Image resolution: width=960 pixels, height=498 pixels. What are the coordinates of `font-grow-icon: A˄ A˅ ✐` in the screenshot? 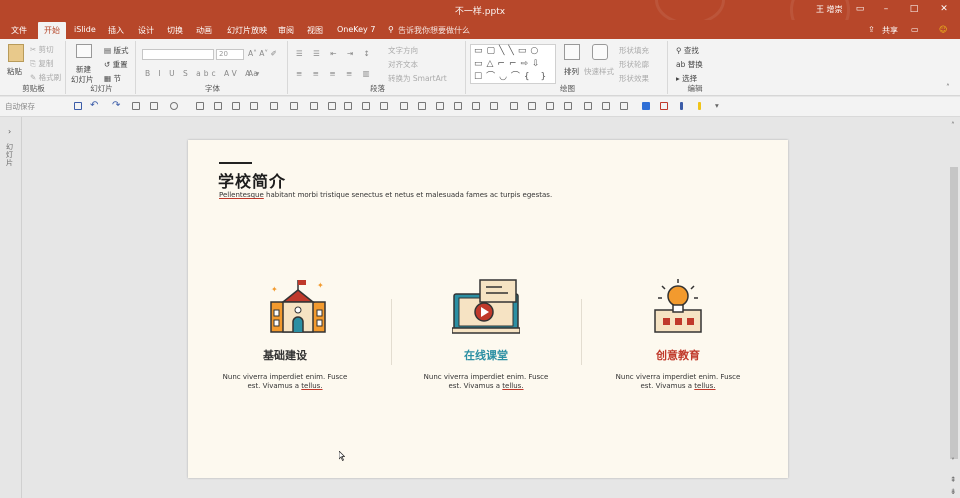 It's located at (262, 53).